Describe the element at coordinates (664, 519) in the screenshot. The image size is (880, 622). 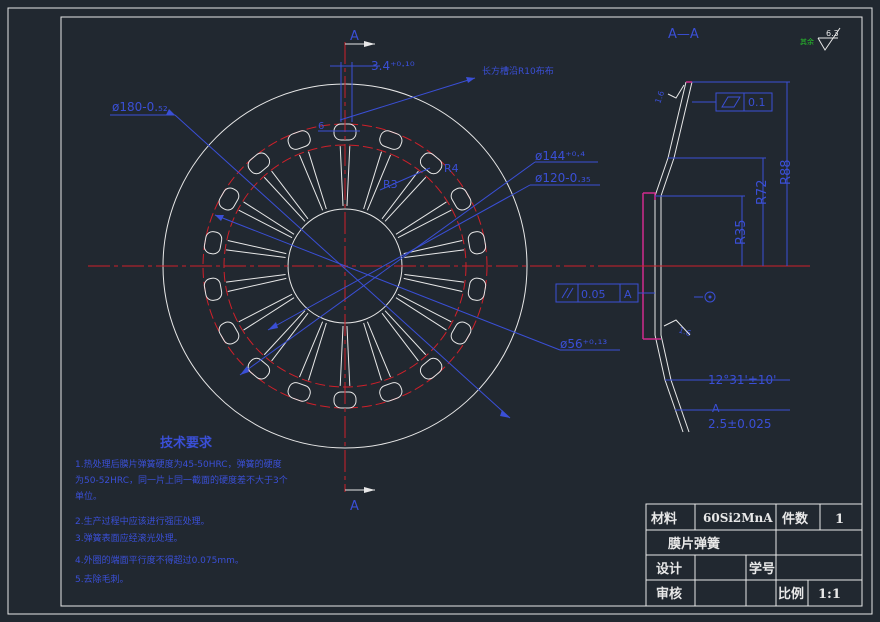
I see `material-label: 材料` at that location.